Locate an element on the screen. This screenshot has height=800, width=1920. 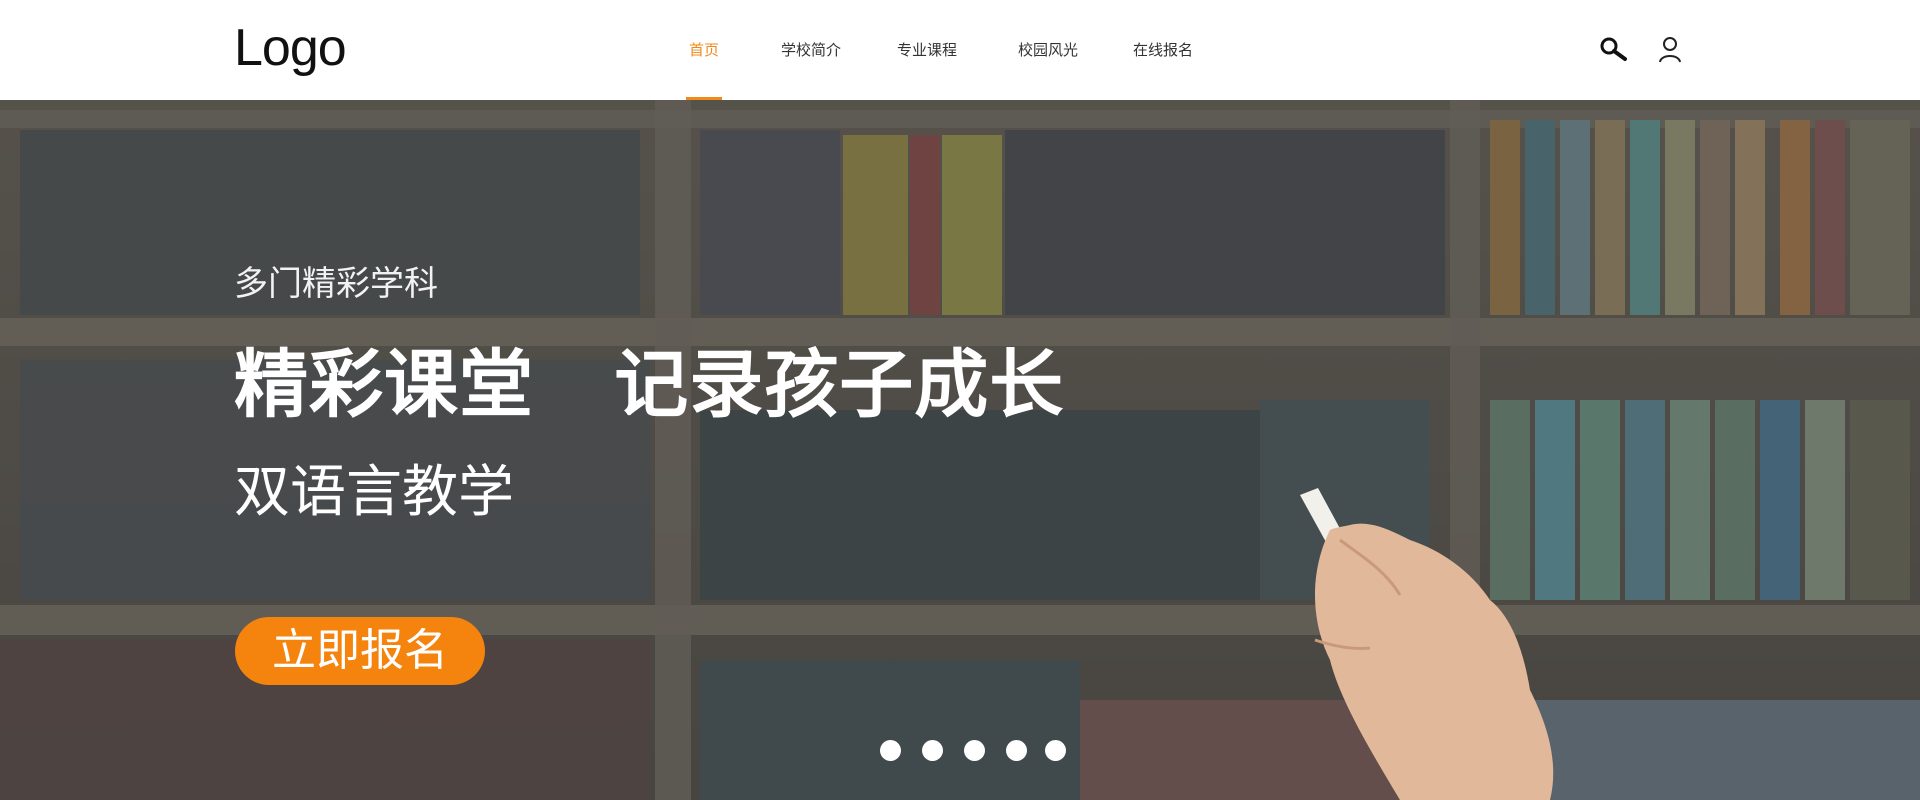
nav-item-courses: 专业课程 is located at coordinates (927, 50).